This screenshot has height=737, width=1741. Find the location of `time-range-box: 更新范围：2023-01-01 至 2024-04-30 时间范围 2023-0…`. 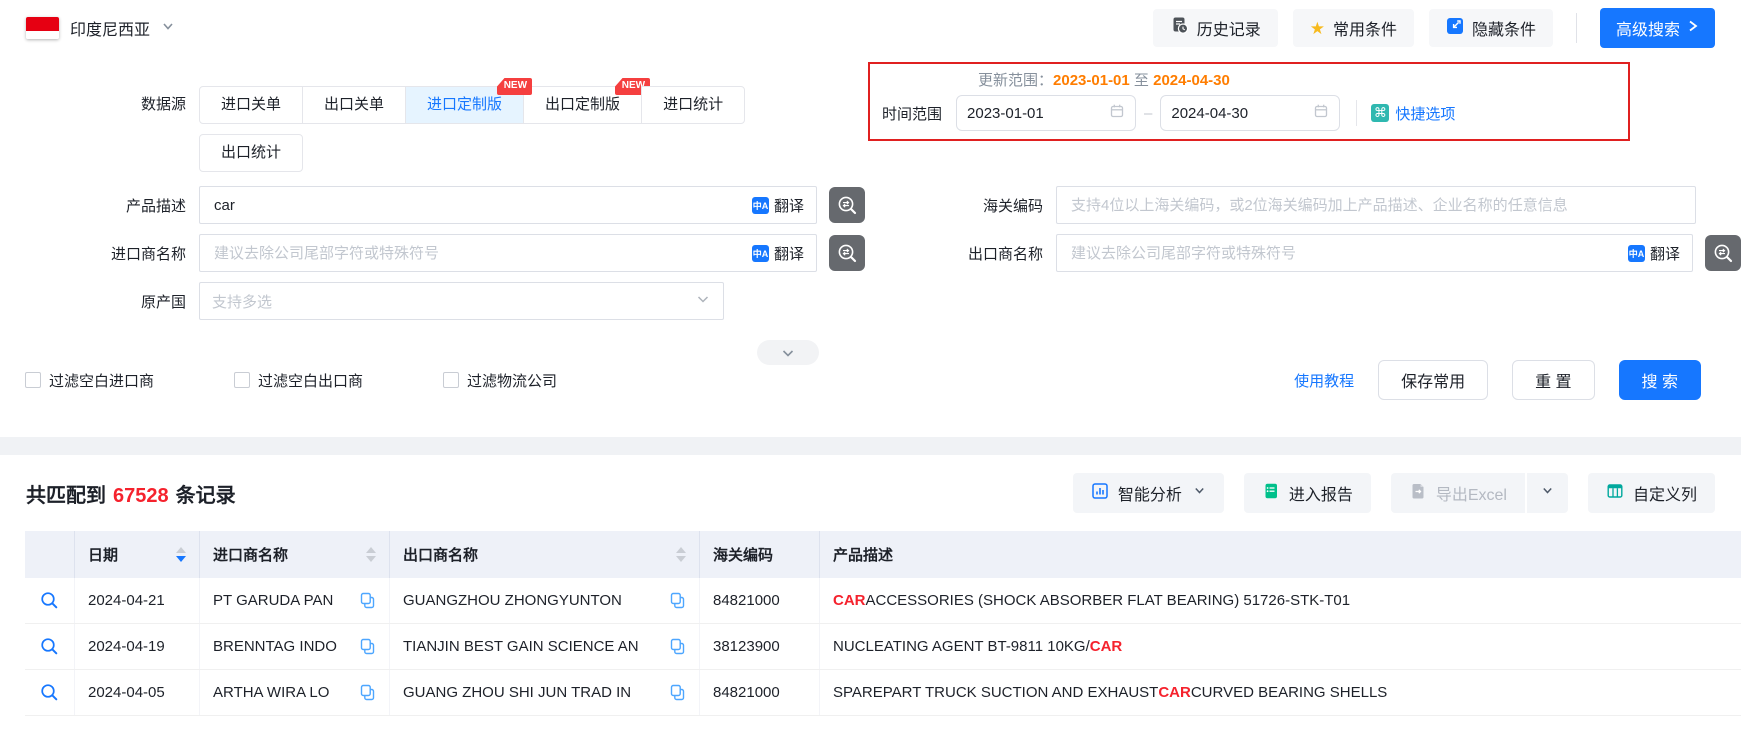

time-range-box: 更新范围：2023-01-01 至 2024-04-30 时间范围 2023-0… is located at coordinates (1249, 101).